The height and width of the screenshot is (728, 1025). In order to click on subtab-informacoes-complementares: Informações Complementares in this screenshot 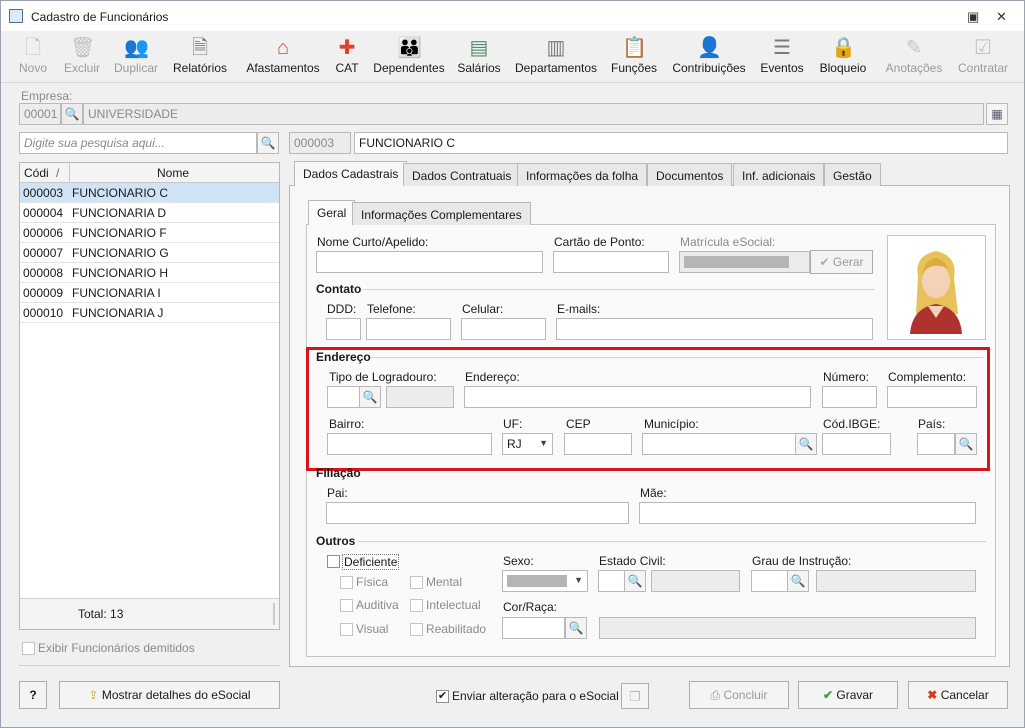, I will do `click(441, 213)`.